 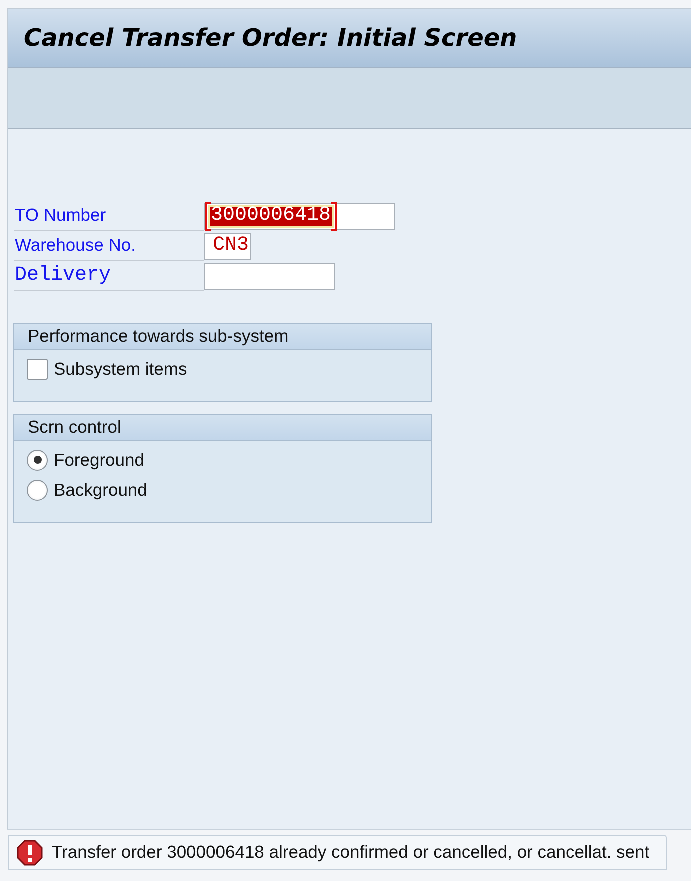 What do you see at coordinates (222, 428) in the screenshot?
I see `group-title: Scrn control` at bounding box center [222, 428].